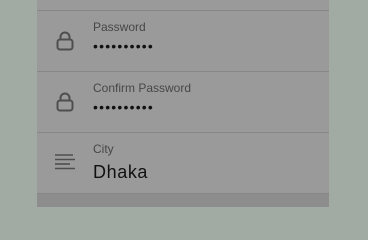 The image size is (368, 240). I want to click on city-label: City, so click(103, 149).